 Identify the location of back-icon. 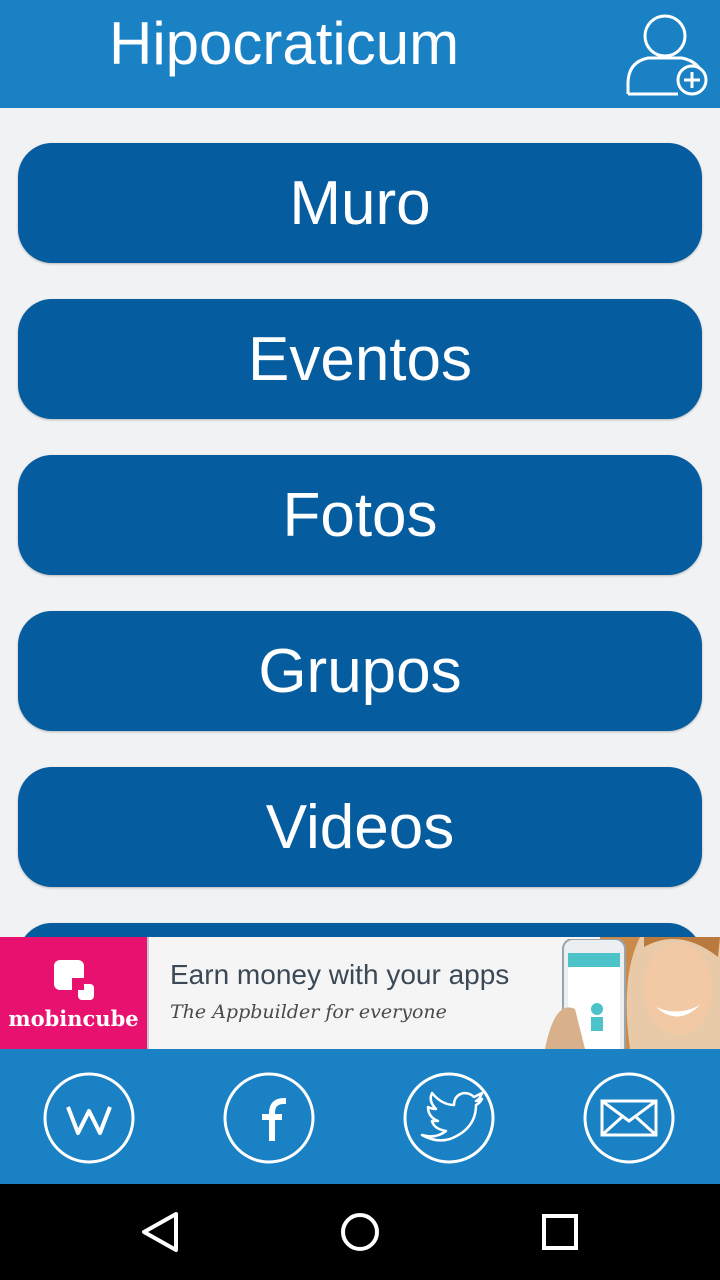
(160, 1232).